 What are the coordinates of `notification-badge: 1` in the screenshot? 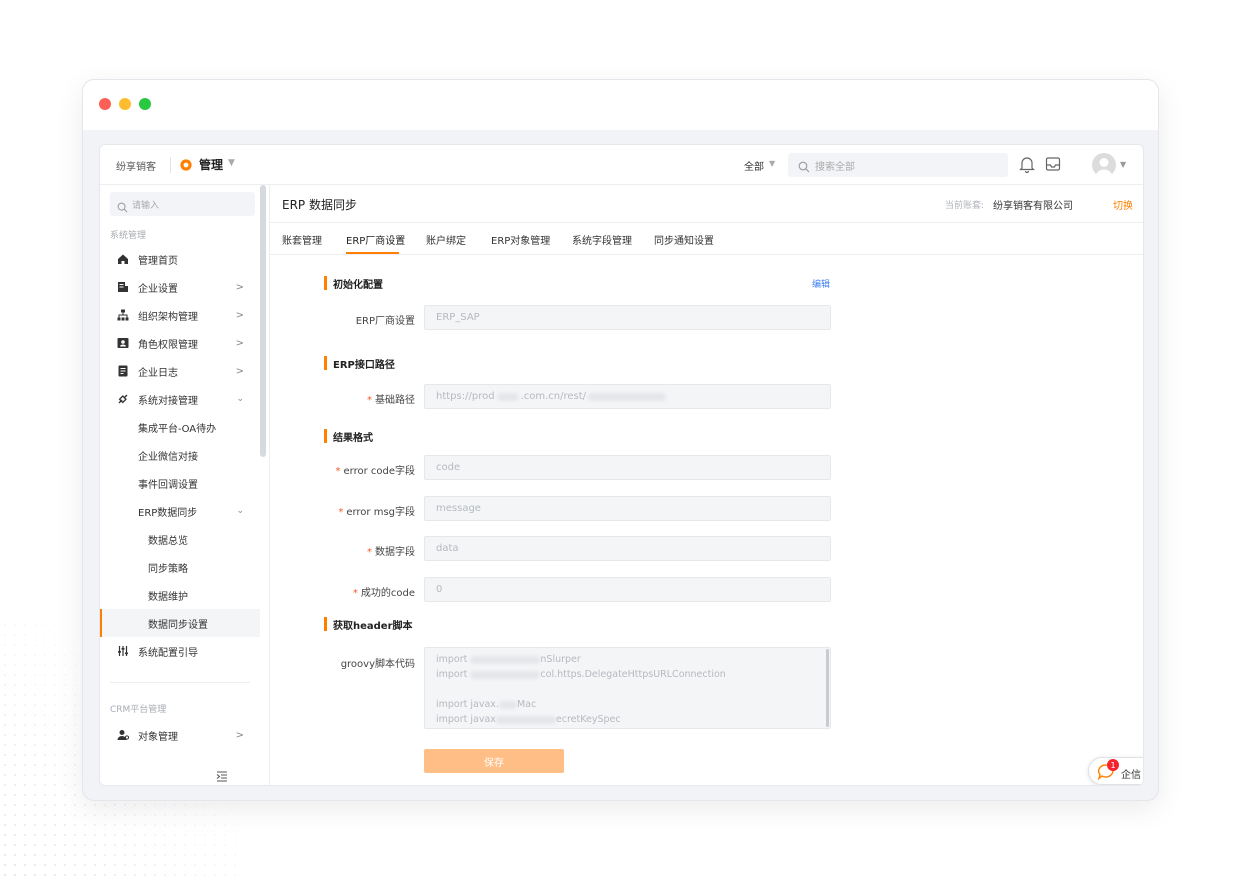 It's located at (1113, 765).